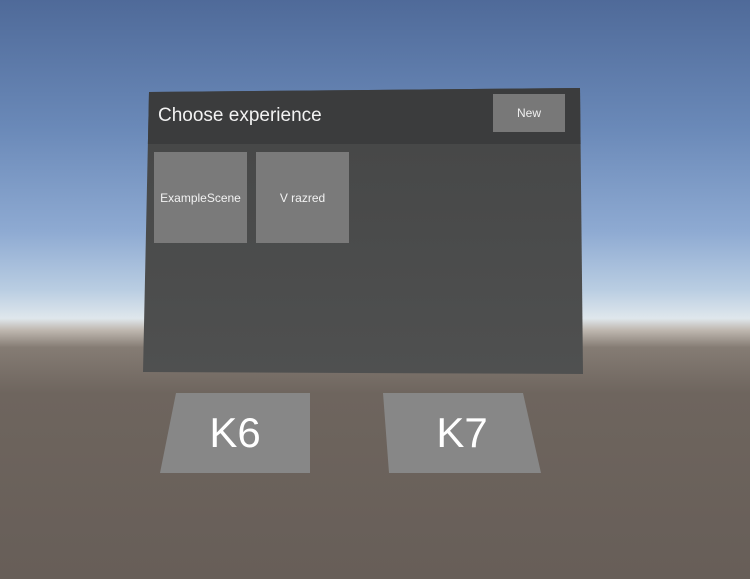  I want to click on panel-title: Choose experience, so click(240, 115).